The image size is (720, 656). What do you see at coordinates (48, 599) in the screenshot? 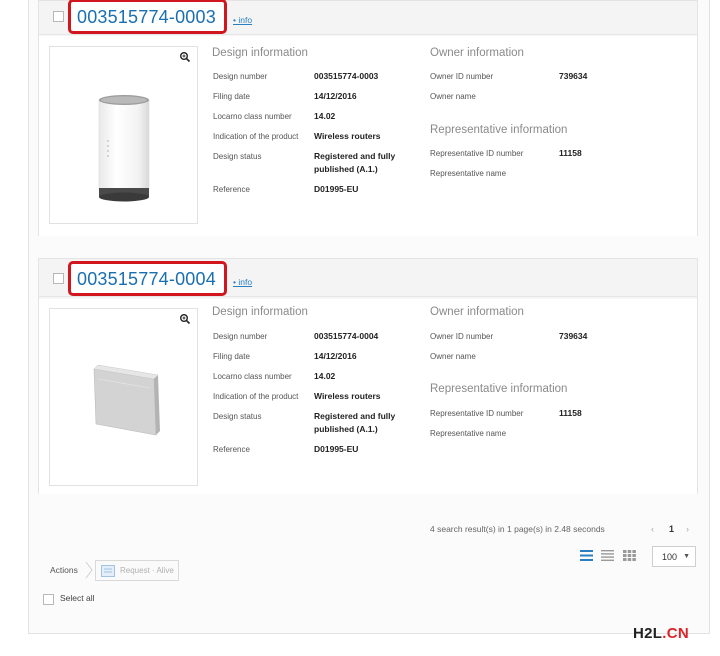
I see `select-all-checkbox` at bounding box center [48, 599].